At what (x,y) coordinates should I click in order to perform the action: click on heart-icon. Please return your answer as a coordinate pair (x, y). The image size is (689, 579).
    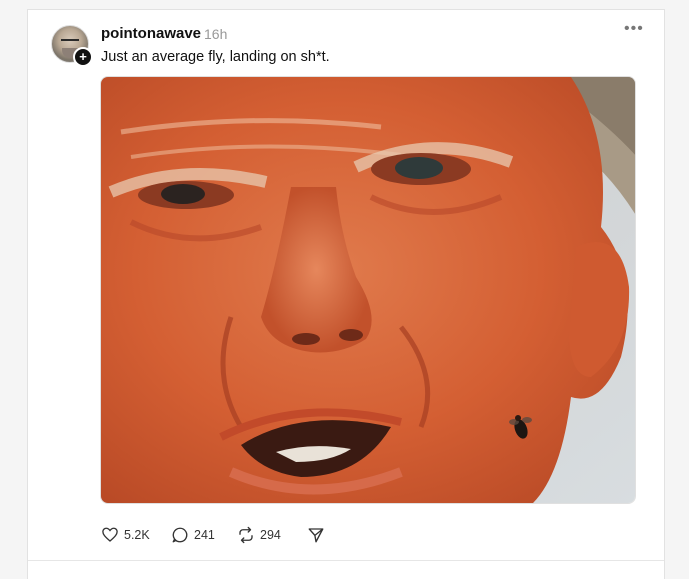
    Looking at the image, I should click on (110, 534).